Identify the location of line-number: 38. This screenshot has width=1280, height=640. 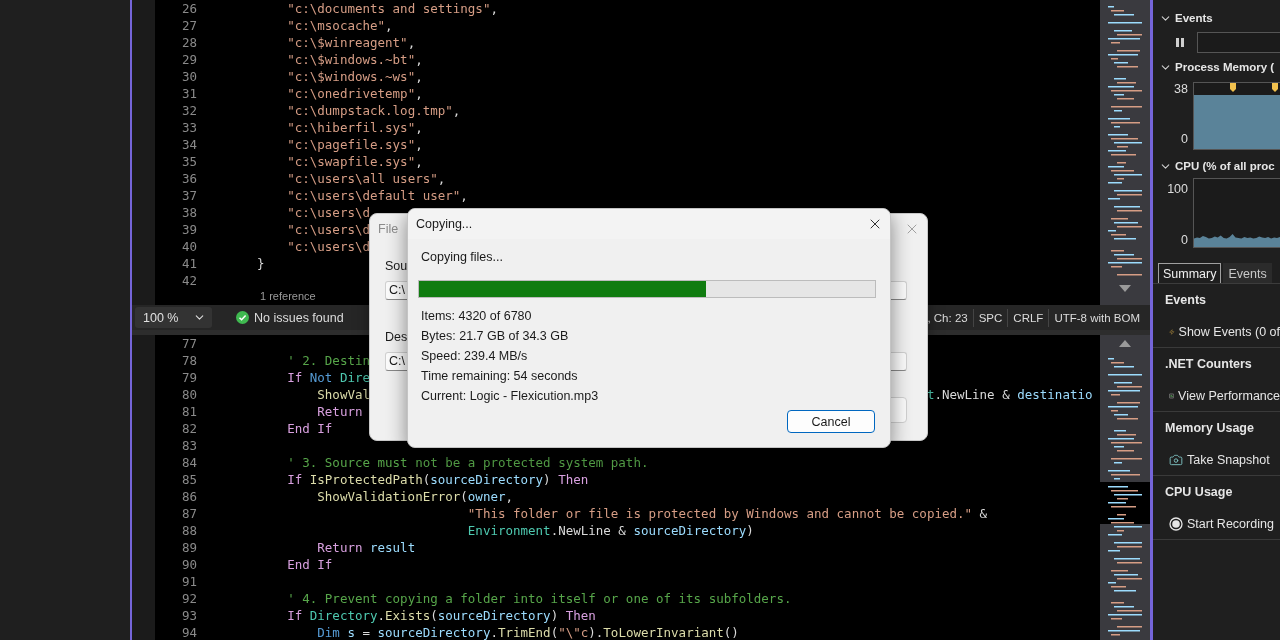
(189, 212).